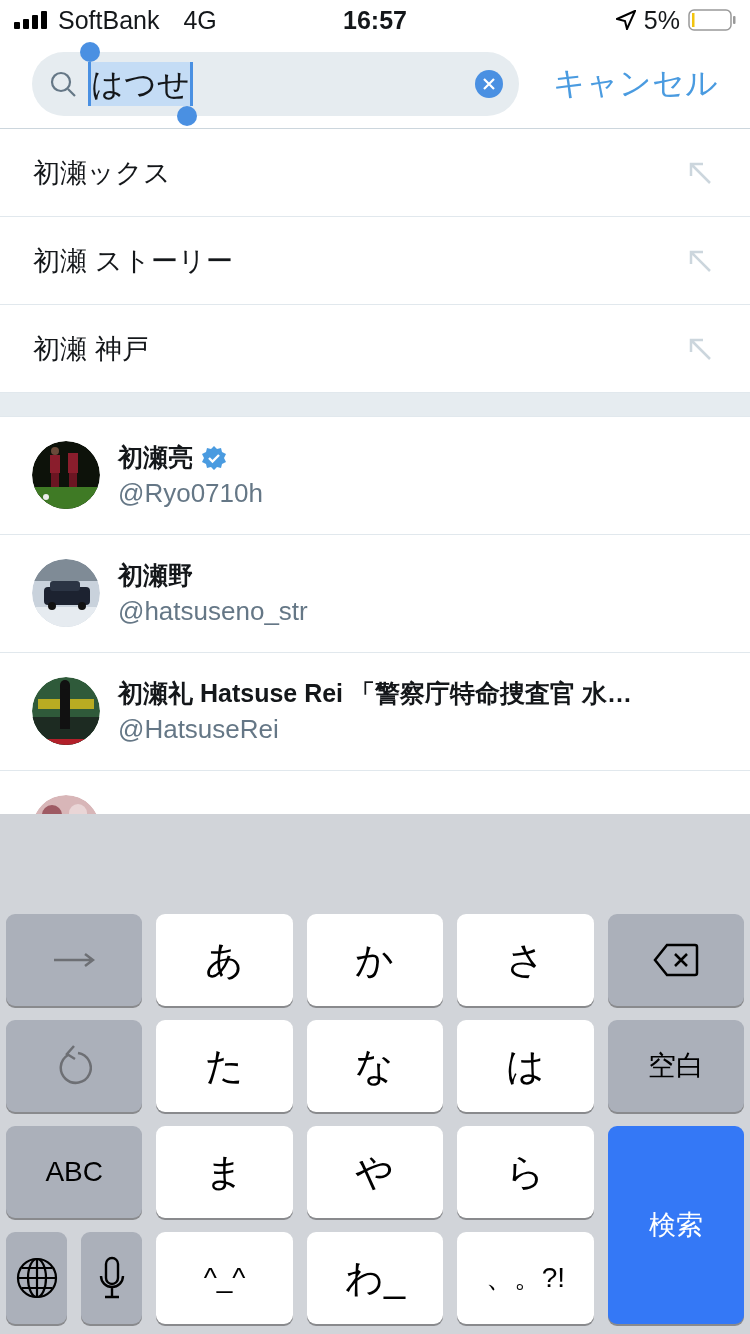 The image size is (750, 1334). I want to click on carrier-name: SoftBank, so click(109, 20).